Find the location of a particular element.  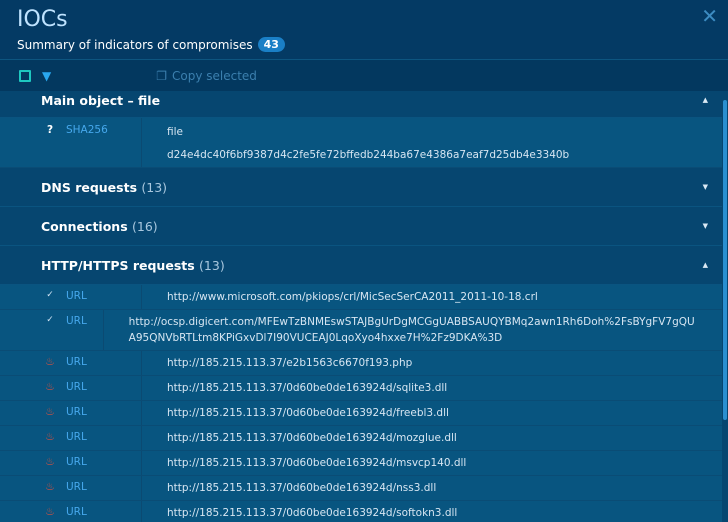

close-icon: ✕ is located at coordinates (709, 16).